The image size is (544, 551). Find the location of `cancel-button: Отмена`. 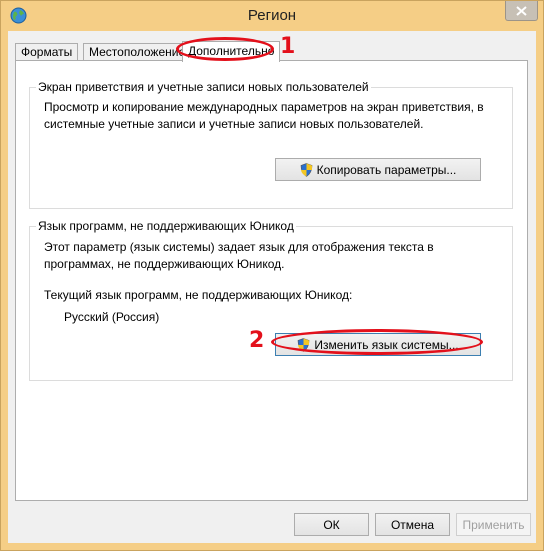

cancel-button: Отмена is located at coordinates (412, 524).